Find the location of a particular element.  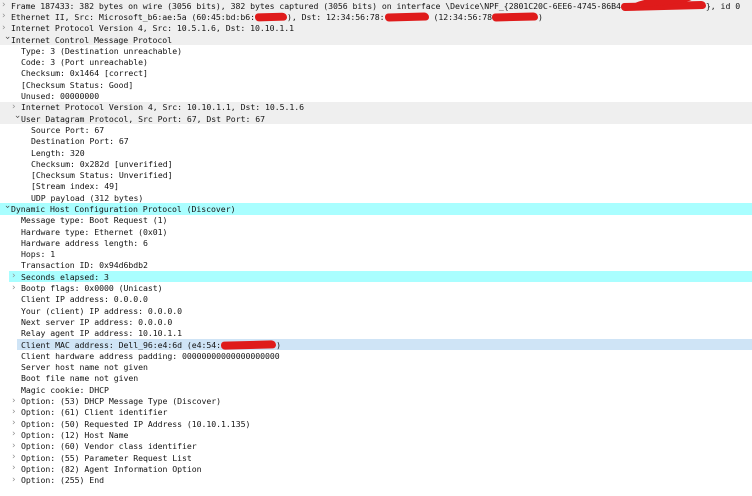

tree-row: [Stream index: 49] is located at coordinates (376, 186).